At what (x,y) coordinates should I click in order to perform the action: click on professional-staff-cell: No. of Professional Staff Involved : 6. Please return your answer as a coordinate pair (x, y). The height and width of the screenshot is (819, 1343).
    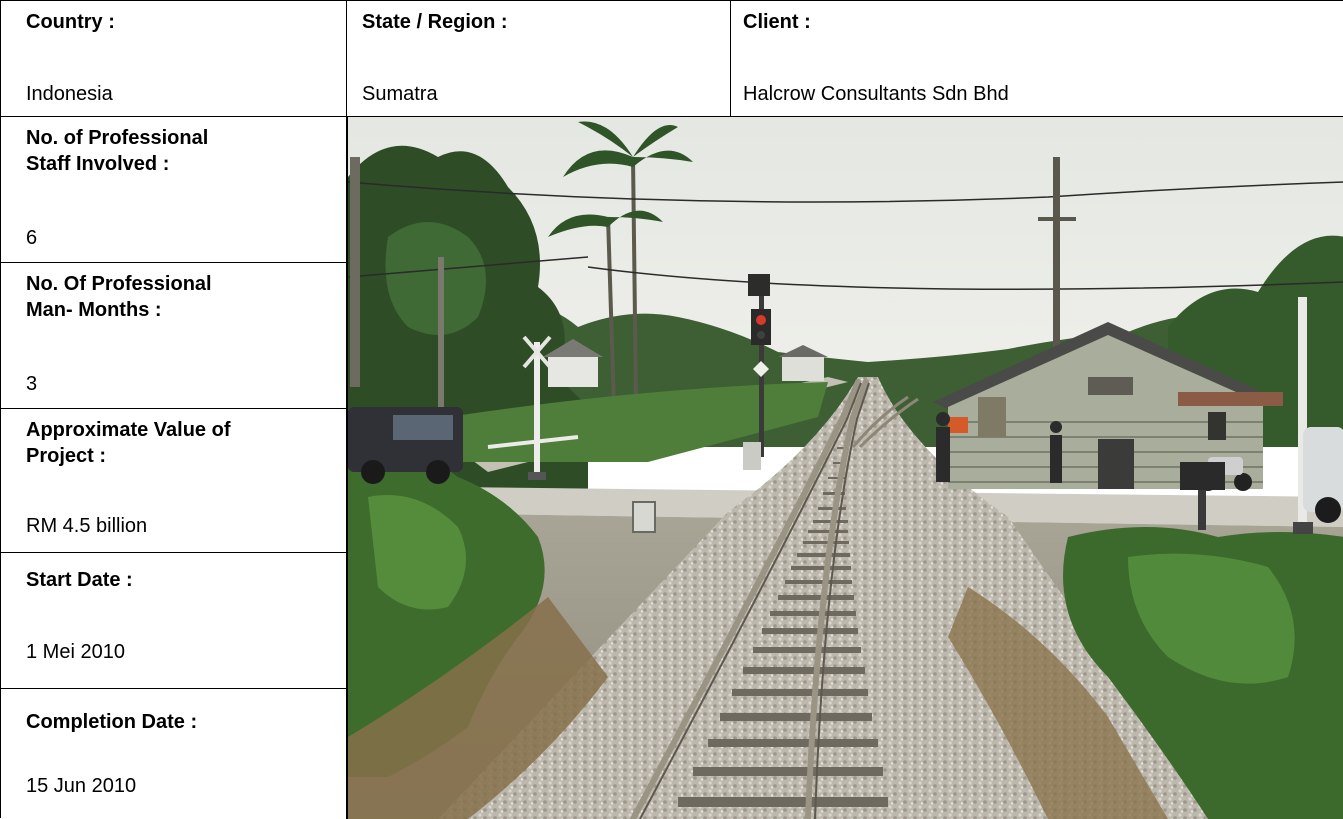
    Looking at the image, I should click on (174, 190).